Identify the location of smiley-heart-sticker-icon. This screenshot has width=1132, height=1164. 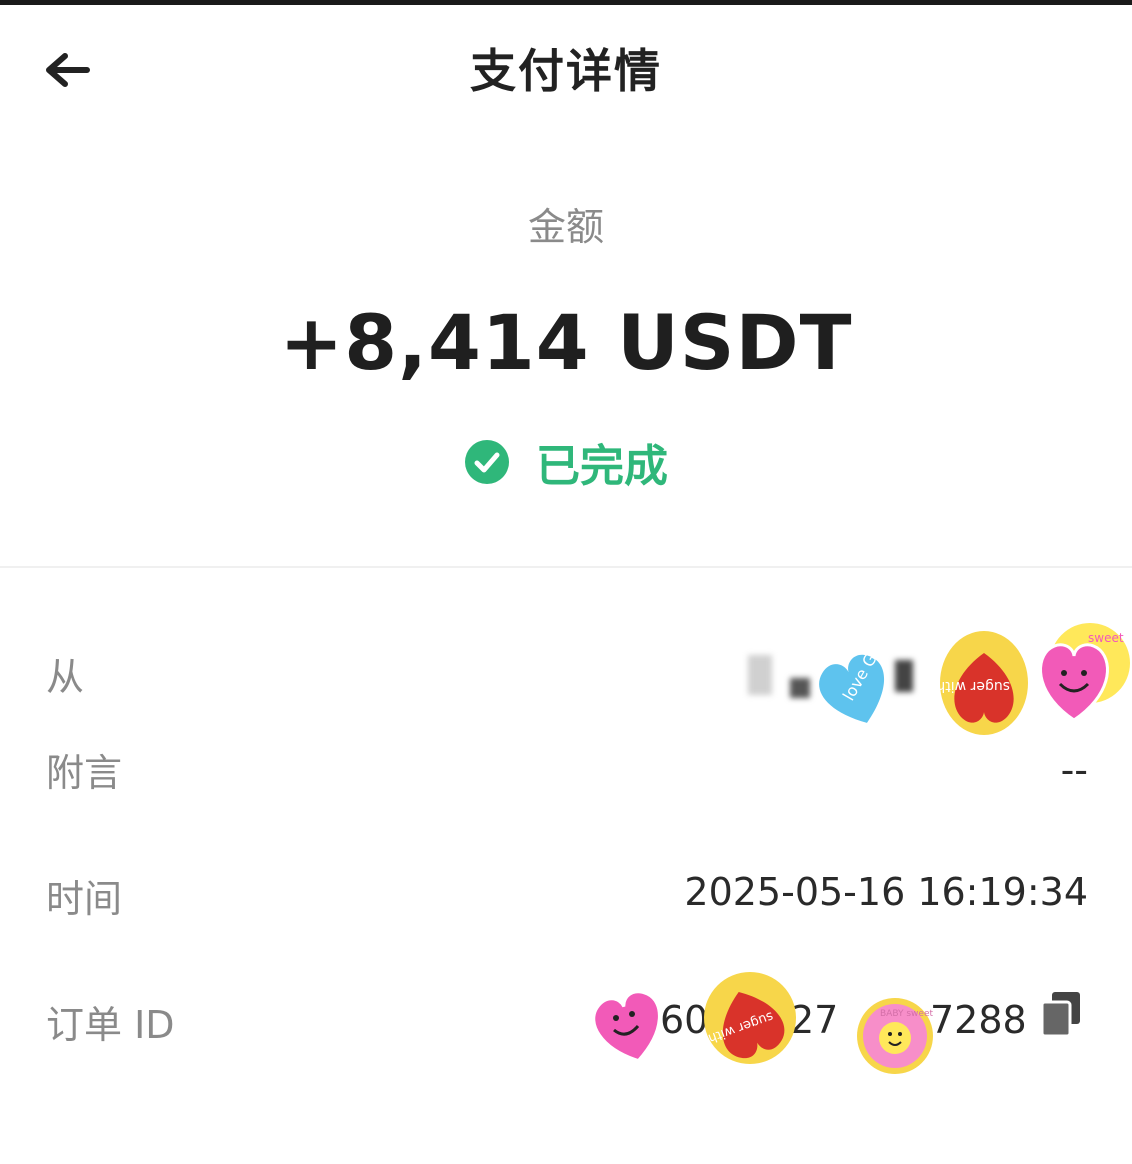
(626, 1026).